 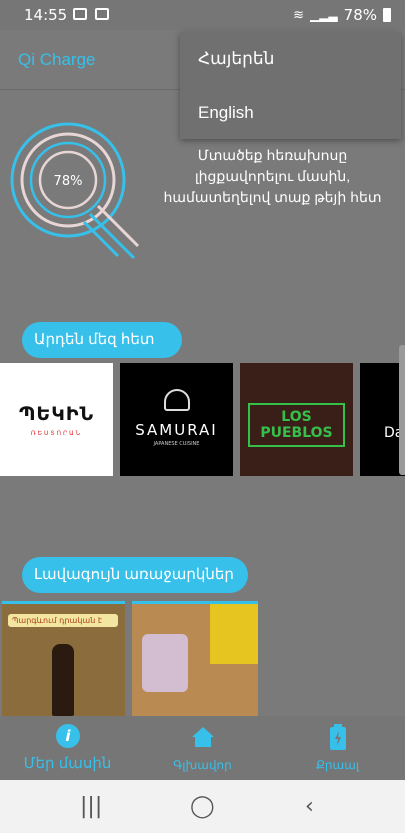 What do you see at coordinates (202, 15) in the screenshot?
I see `status-bar: 14:55 ≋ ▁▂▃ 78%` at bounding box center [202, 15].